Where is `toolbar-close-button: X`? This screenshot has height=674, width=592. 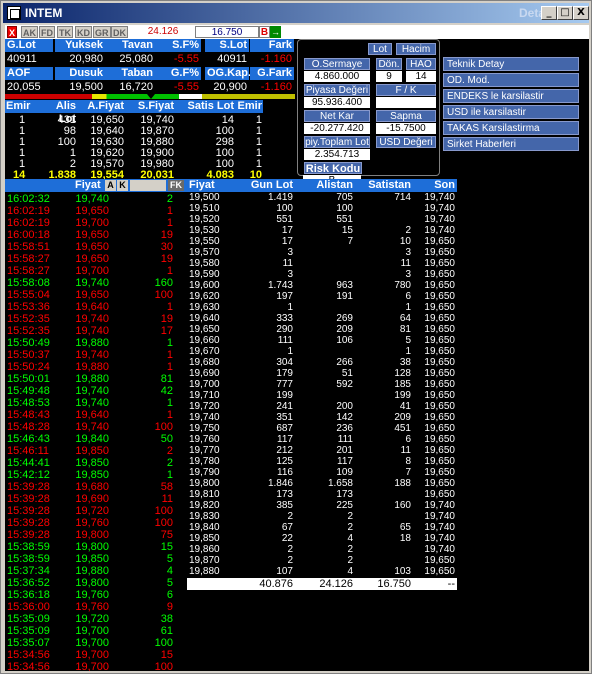 toolbar-close-button: X is located at coordinates (12, 32).